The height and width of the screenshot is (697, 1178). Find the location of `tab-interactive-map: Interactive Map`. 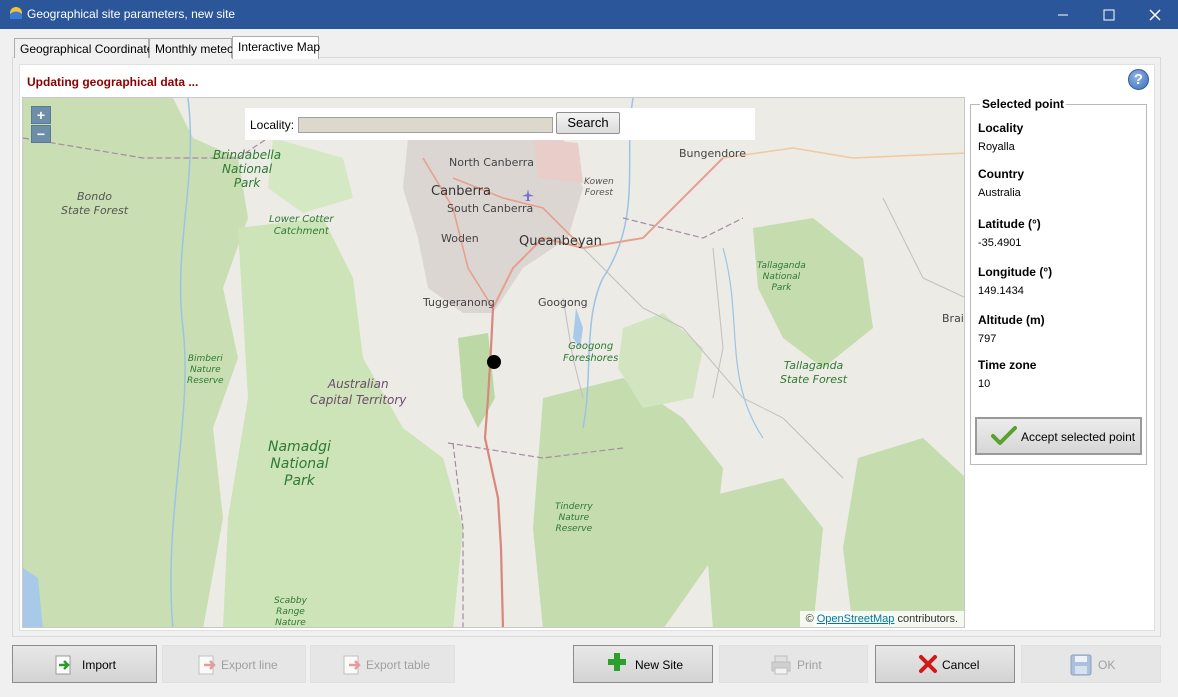

tab-interactive-map: Interactive Map is located at coordinates (276, 47).